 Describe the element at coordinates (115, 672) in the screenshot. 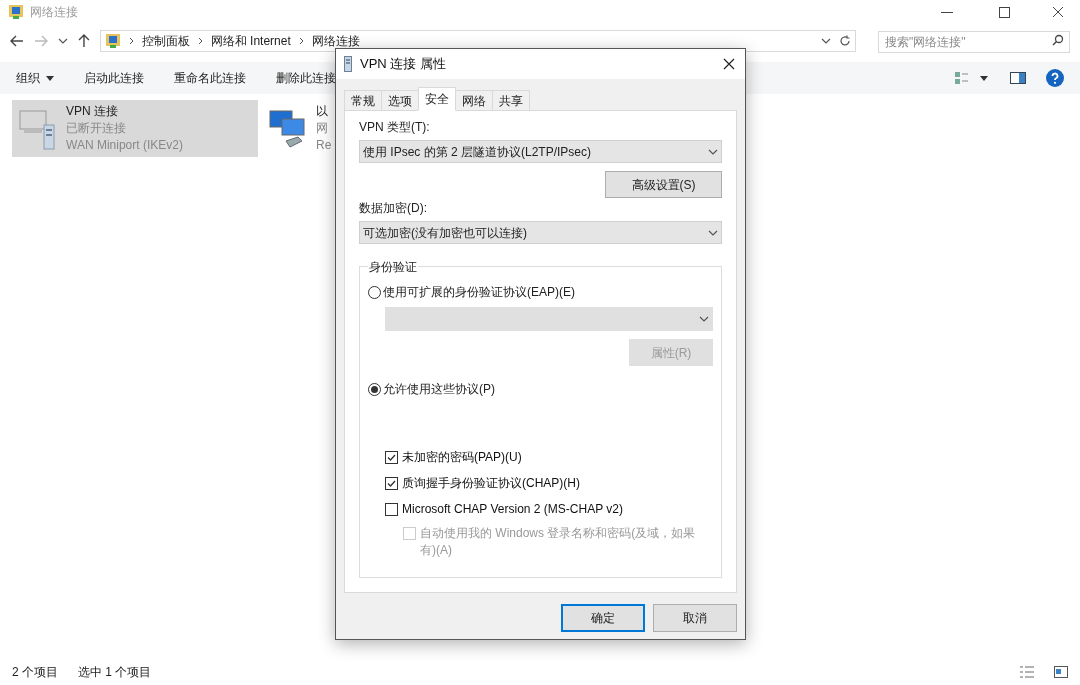

I see `status-text: 选中 1 个项目` at that location.